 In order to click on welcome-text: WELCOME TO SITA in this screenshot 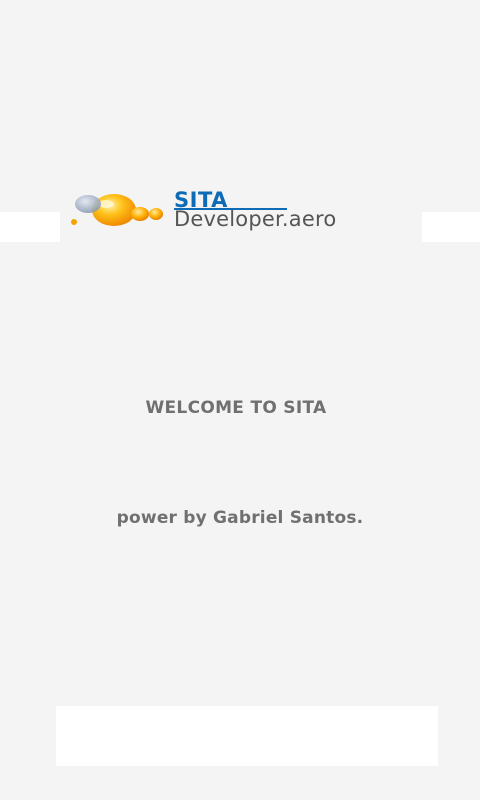, I will do `click(236, 408)`.